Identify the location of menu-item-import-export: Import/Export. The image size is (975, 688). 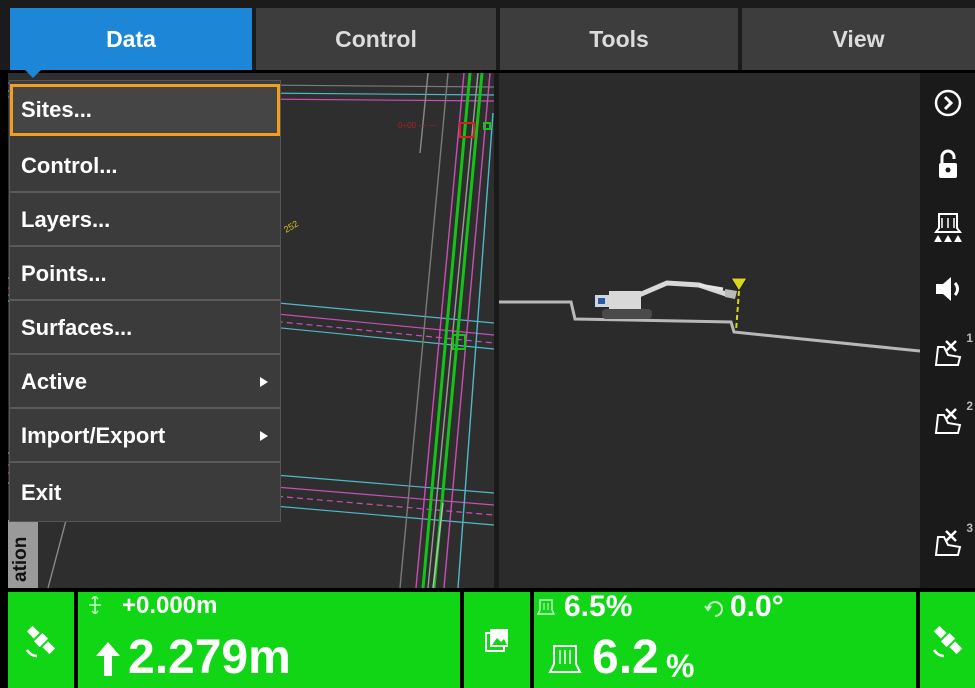
(145, 437).